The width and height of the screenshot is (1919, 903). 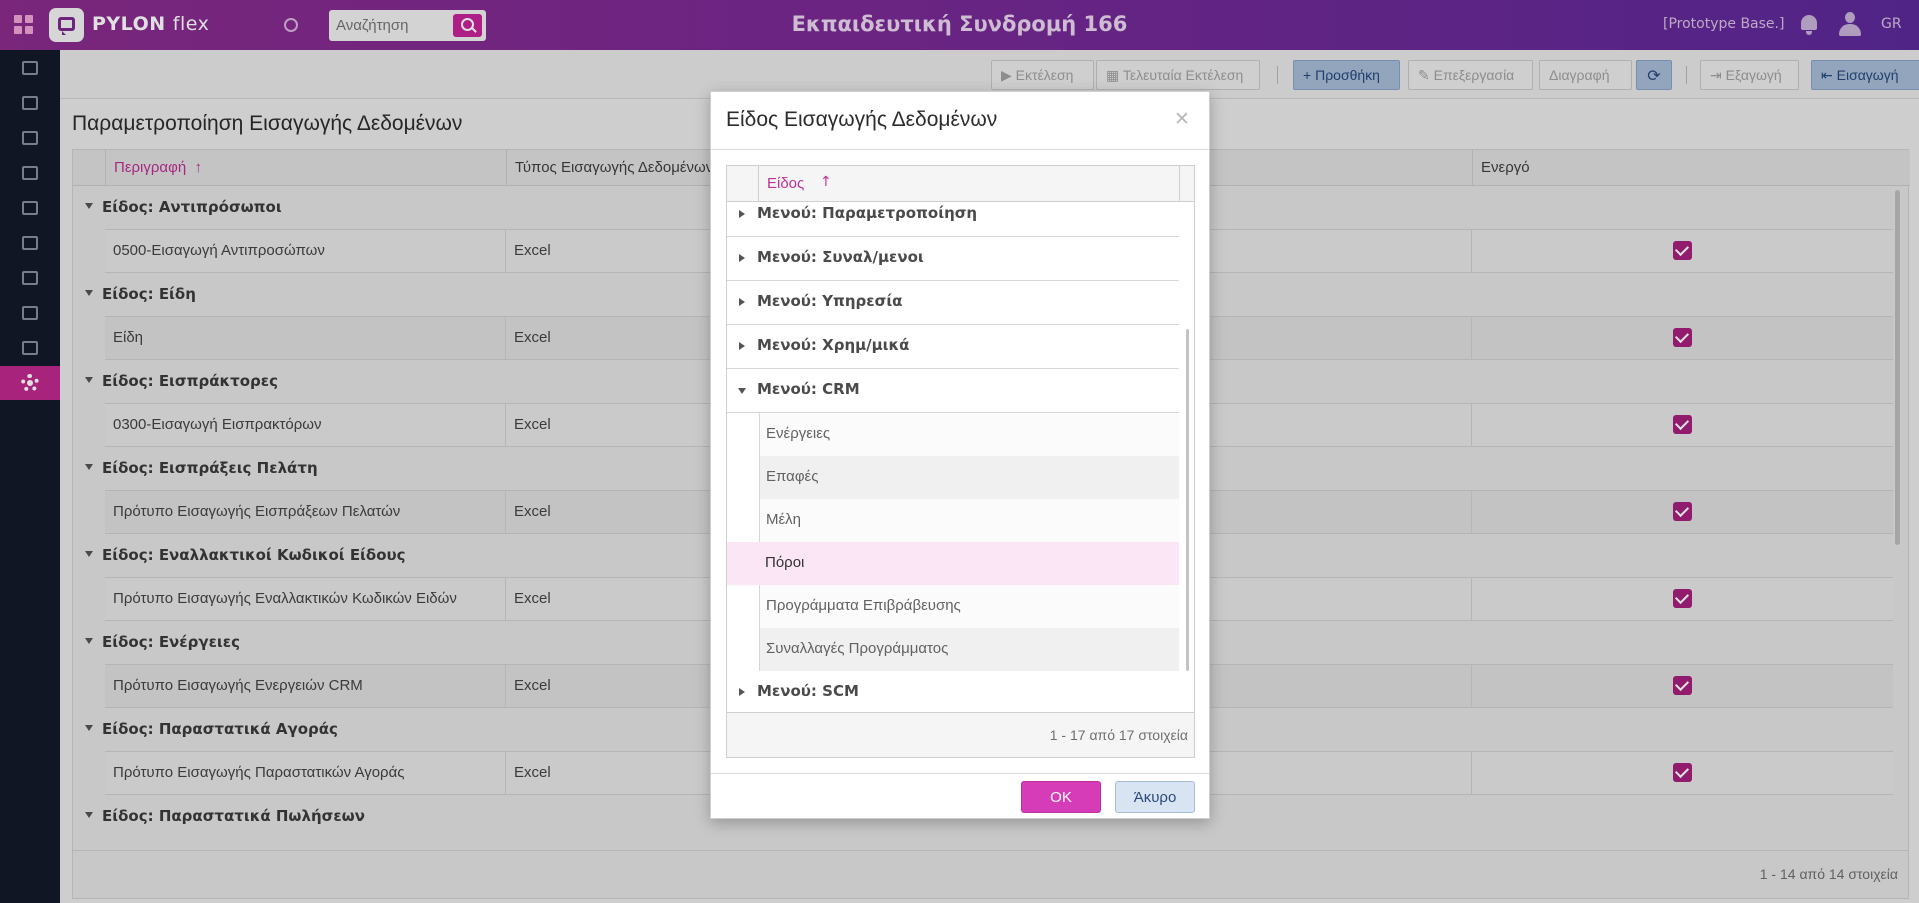 I want to click on list-item: Συναλλαγές Προγράμματος, so click(x=969, y=649).